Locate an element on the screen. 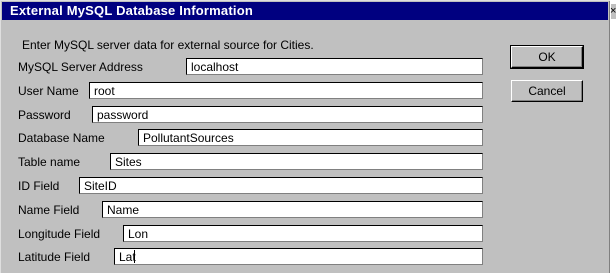 This screenshot has width=616, height=273. database-name-input: PollutantSources is located at coordinates (310, 137).